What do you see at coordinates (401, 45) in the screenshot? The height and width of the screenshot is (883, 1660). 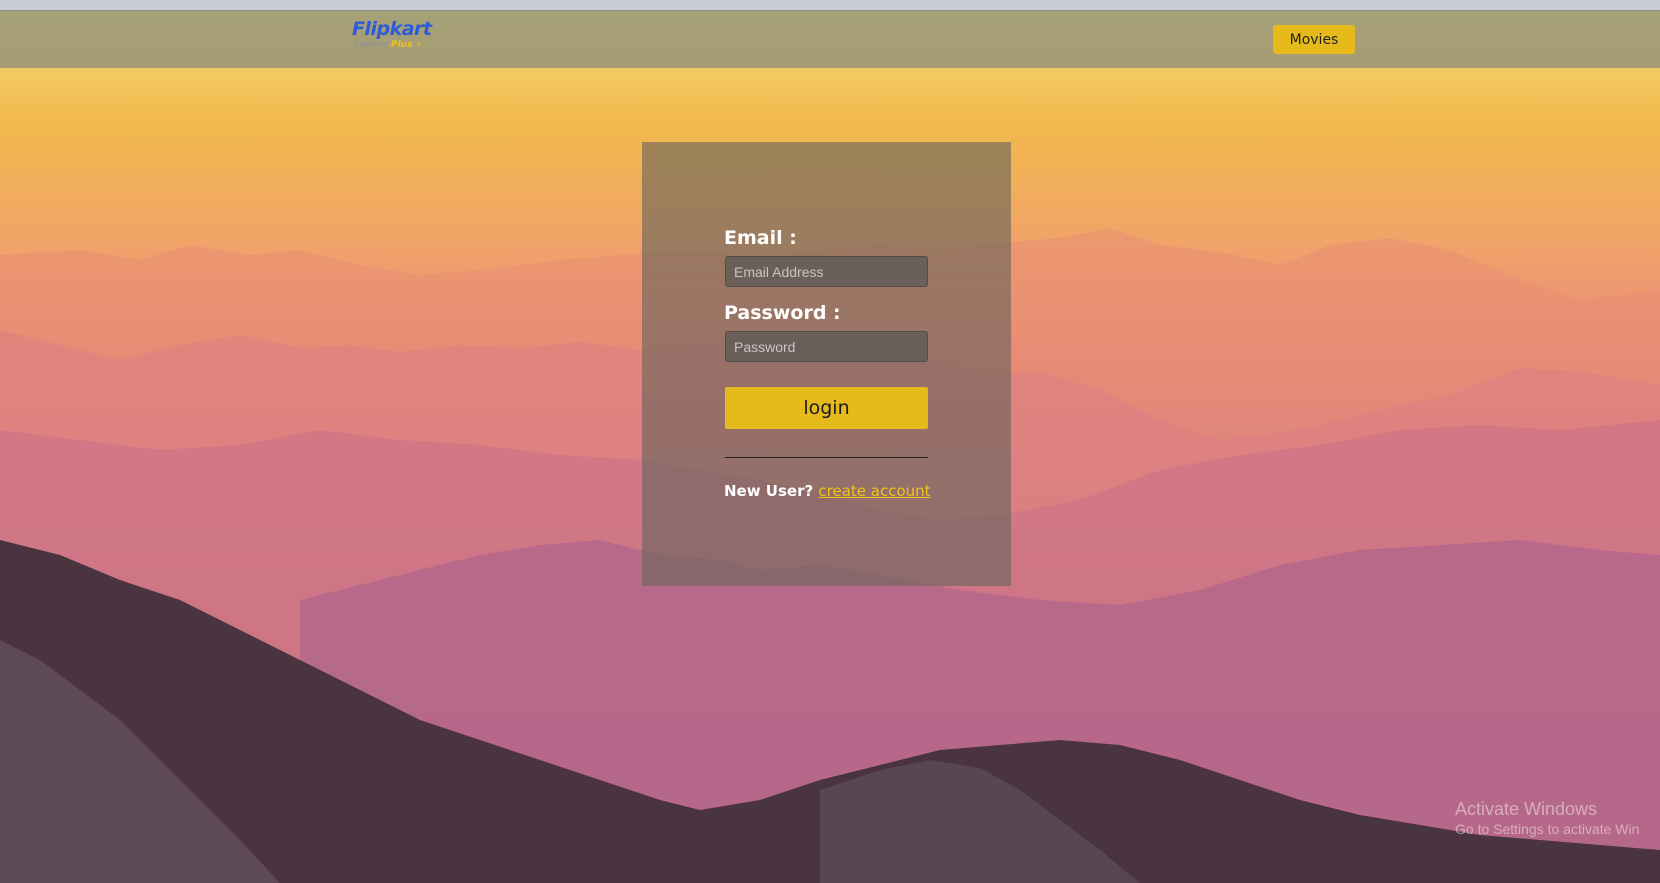 I see `logo-plus: Plus` at bounding box center [401, 45].